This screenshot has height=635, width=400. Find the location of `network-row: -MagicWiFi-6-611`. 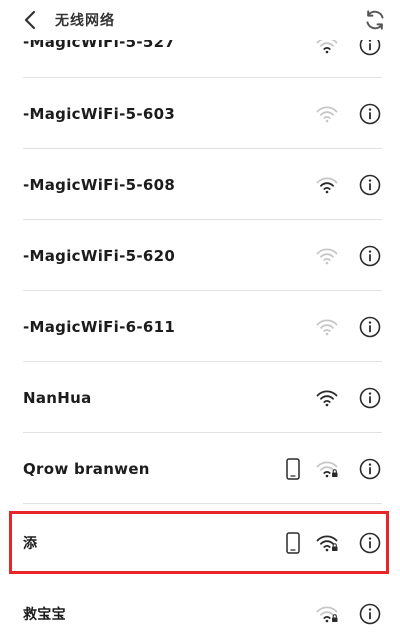

network-row: -MagicWiFi-6-611 is located at coordinates (200, 326).